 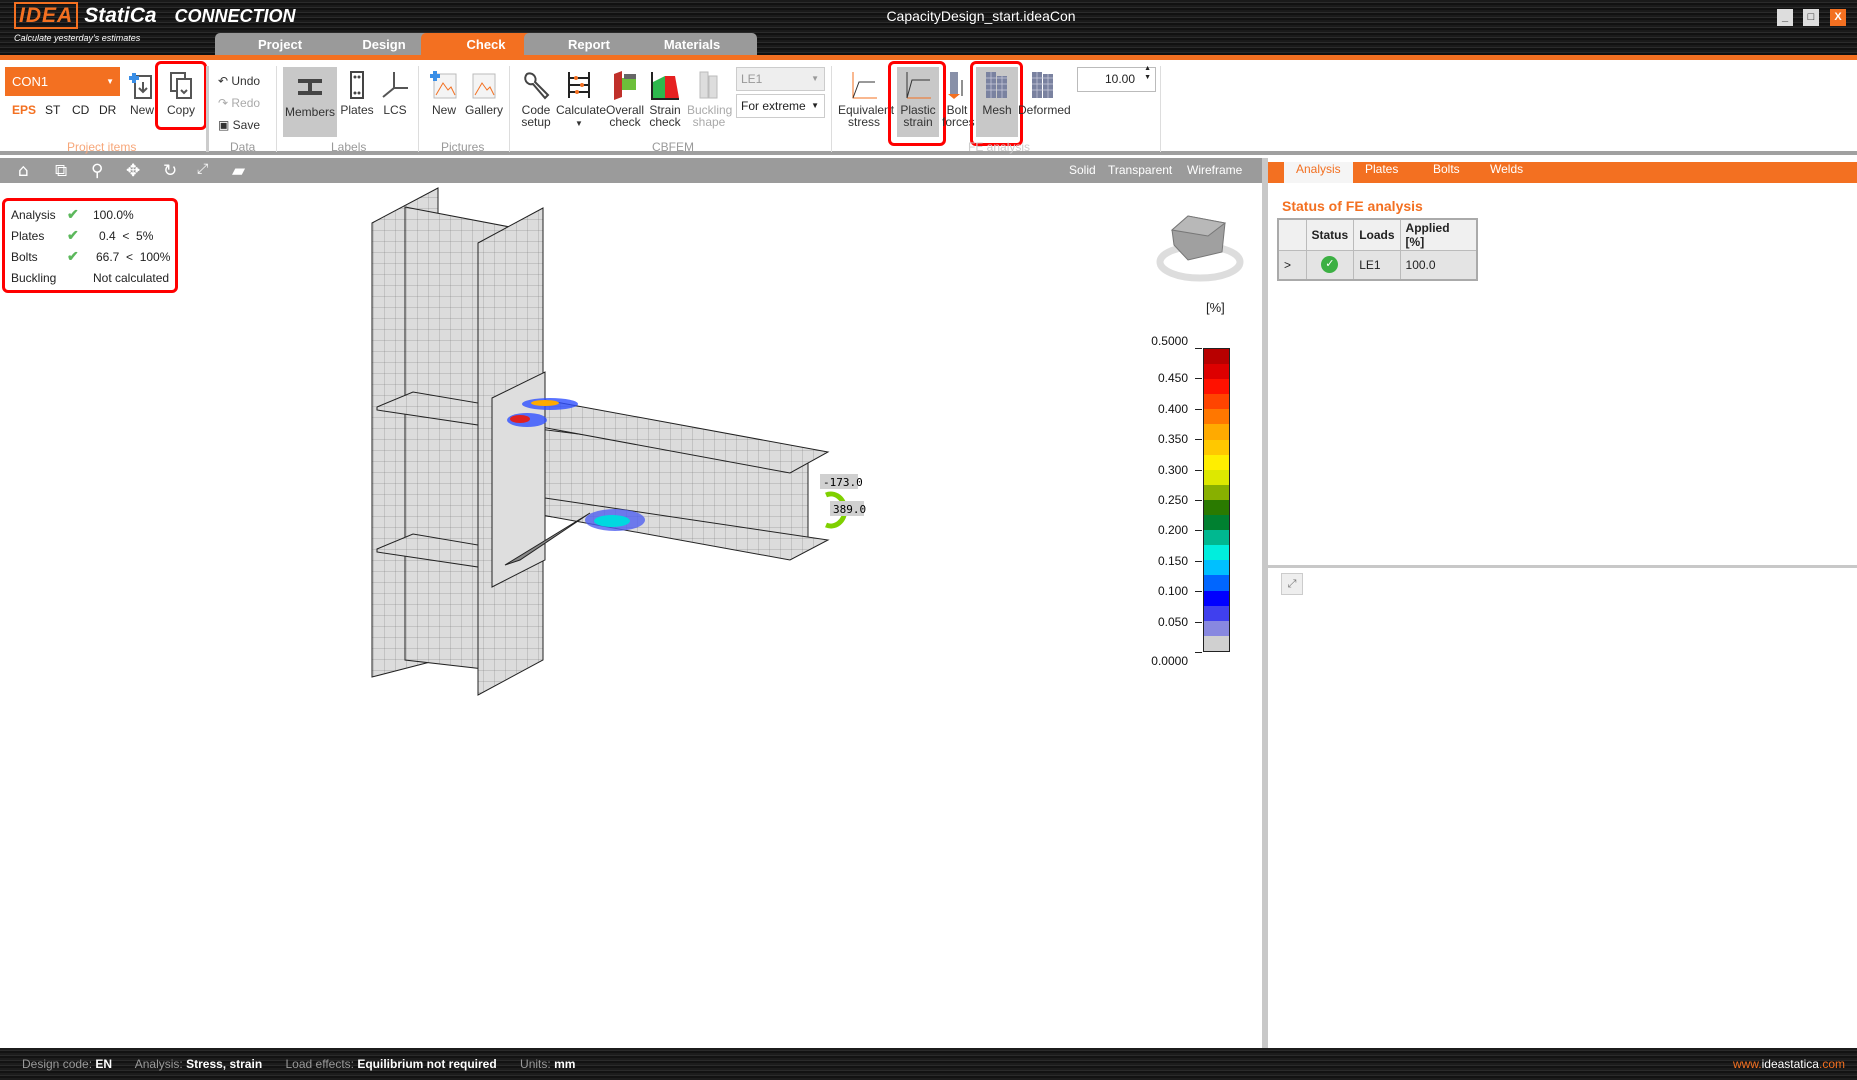 What do you see at coordinates (484, 86) in the screenshot?
I see `gallery-icon` at bounding box center [484, 86].